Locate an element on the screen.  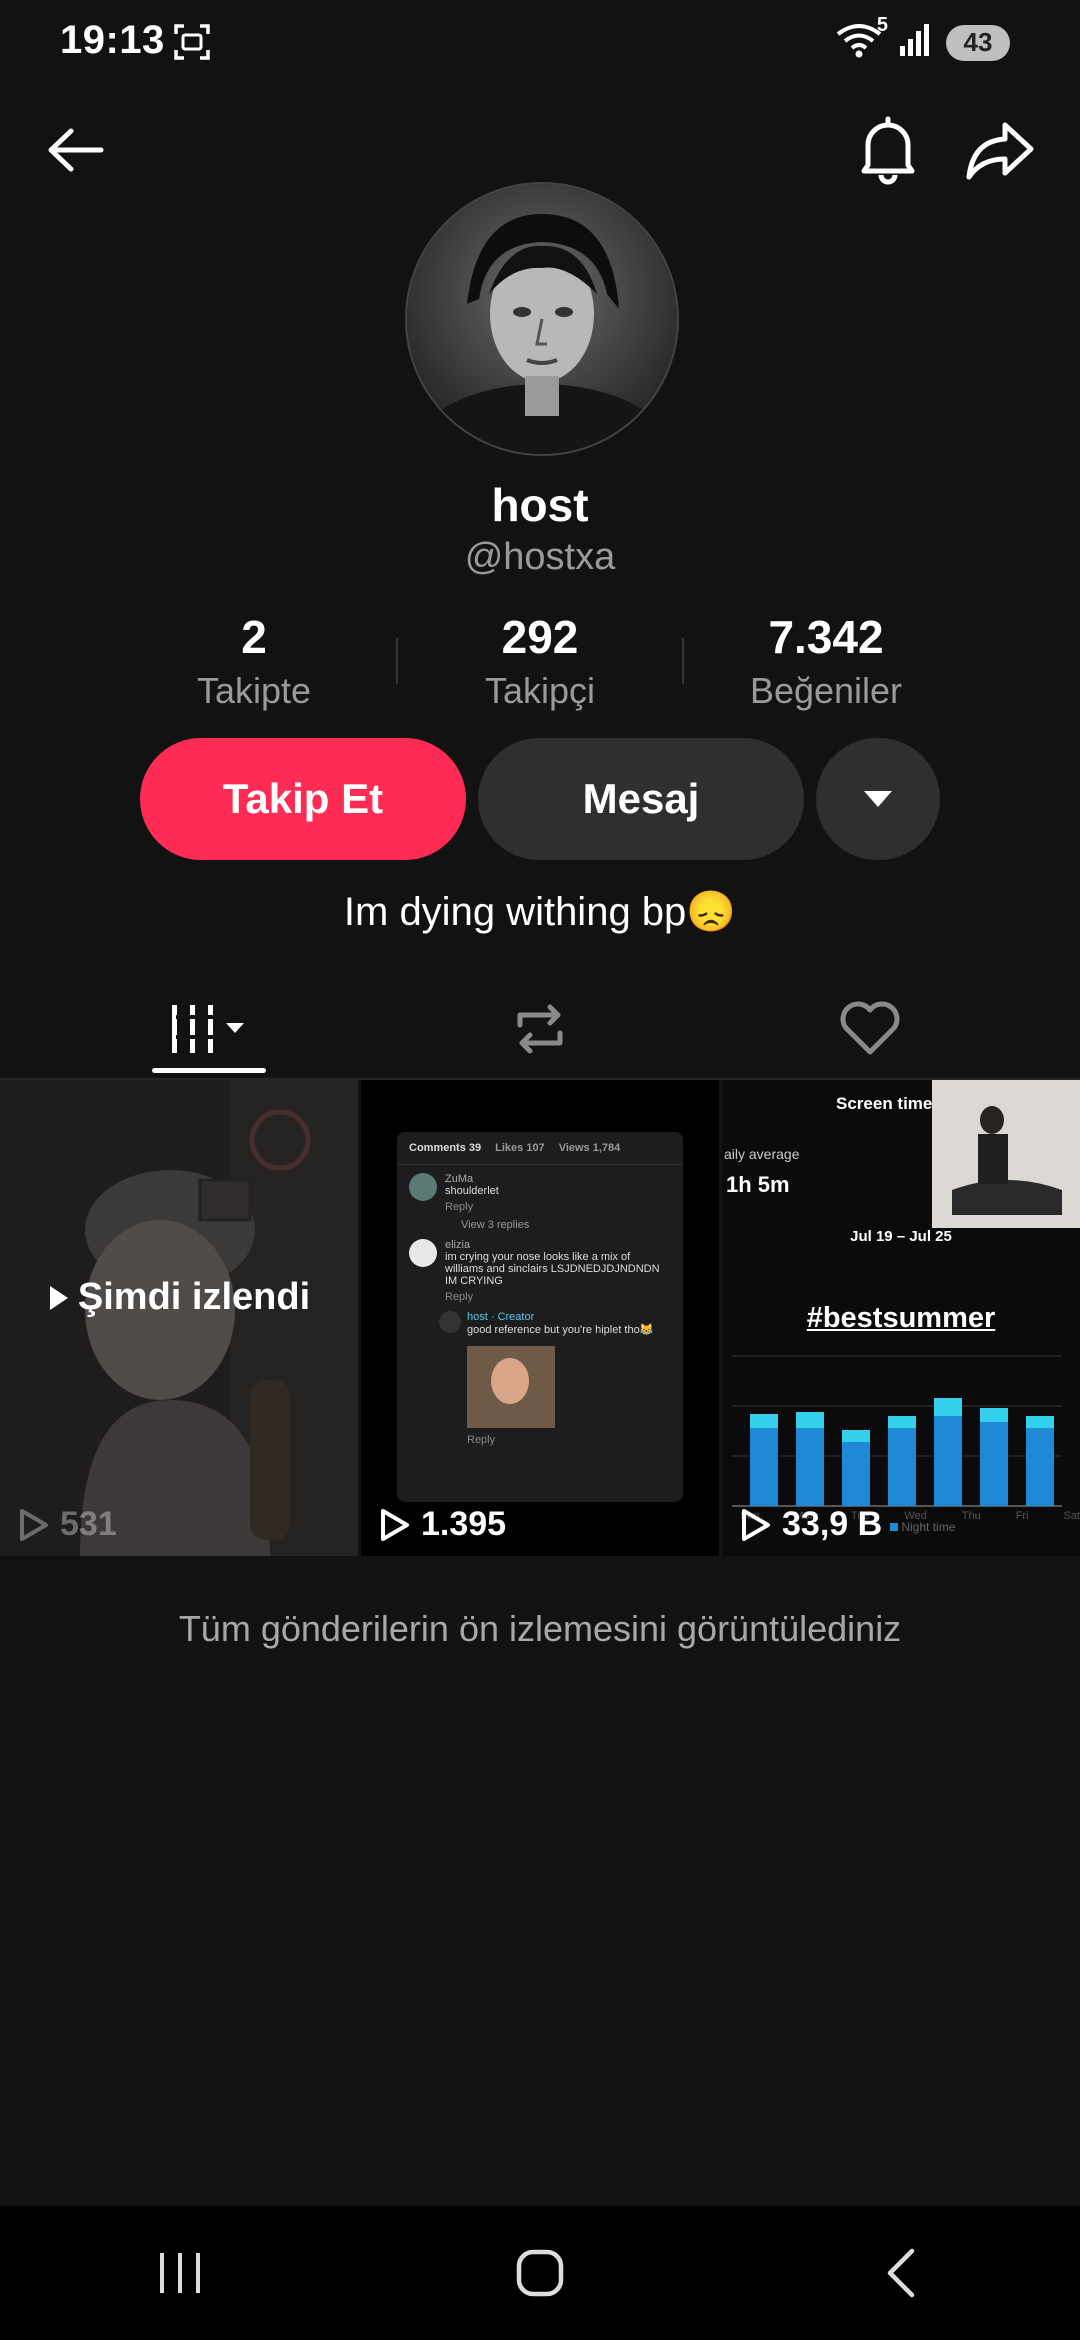
message-button: Mesaj is located at coordinates (641, 799).